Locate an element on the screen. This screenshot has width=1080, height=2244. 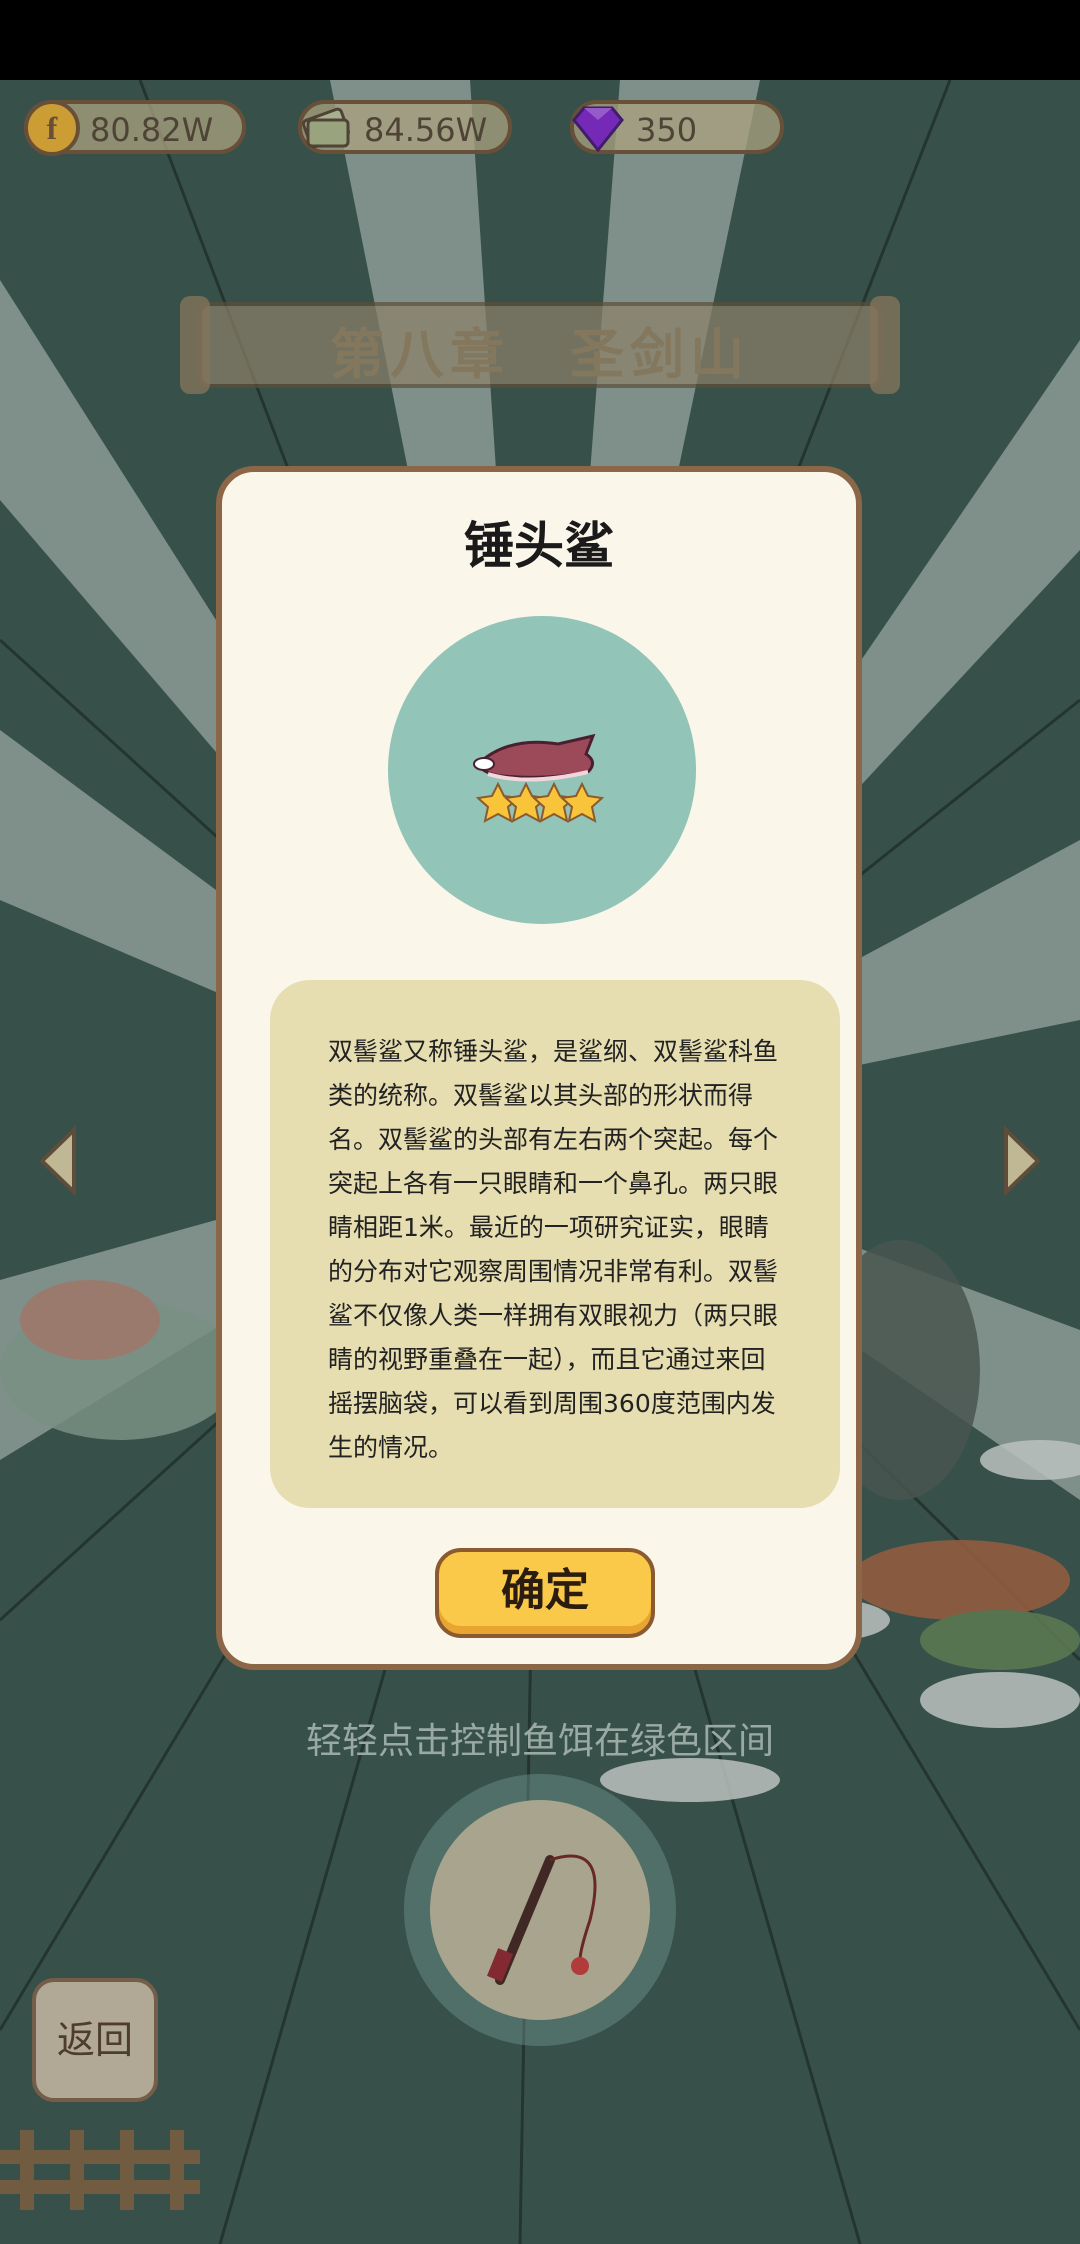
confirm-button: 确定 is located at coordinates (545, 1593).